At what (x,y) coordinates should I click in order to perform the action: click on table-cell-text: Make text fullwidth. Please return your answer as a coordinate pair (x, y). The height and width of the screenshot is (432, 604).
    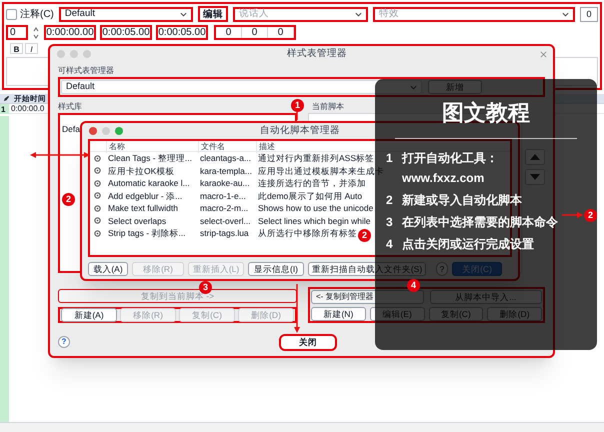
    Looking at the image, I should click on (143, 208).